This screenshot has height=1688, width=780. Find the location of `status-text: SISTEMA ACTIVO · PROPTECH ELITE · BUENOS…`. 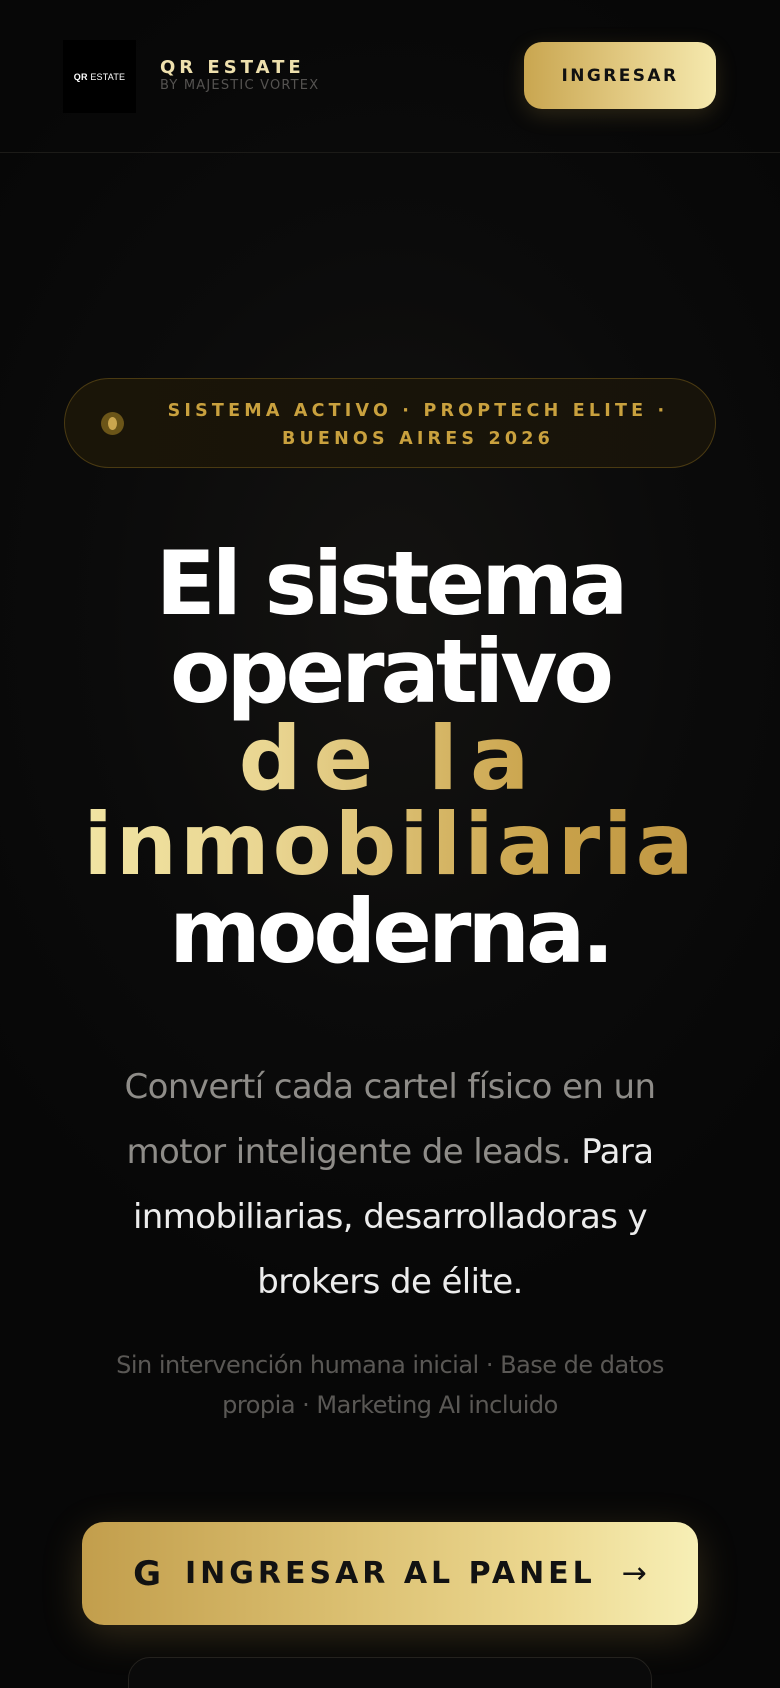

status-text: SISTEMA ACTIVO · PROPTECH ELITE · BUENOS… is located at coordinates (418, 425).